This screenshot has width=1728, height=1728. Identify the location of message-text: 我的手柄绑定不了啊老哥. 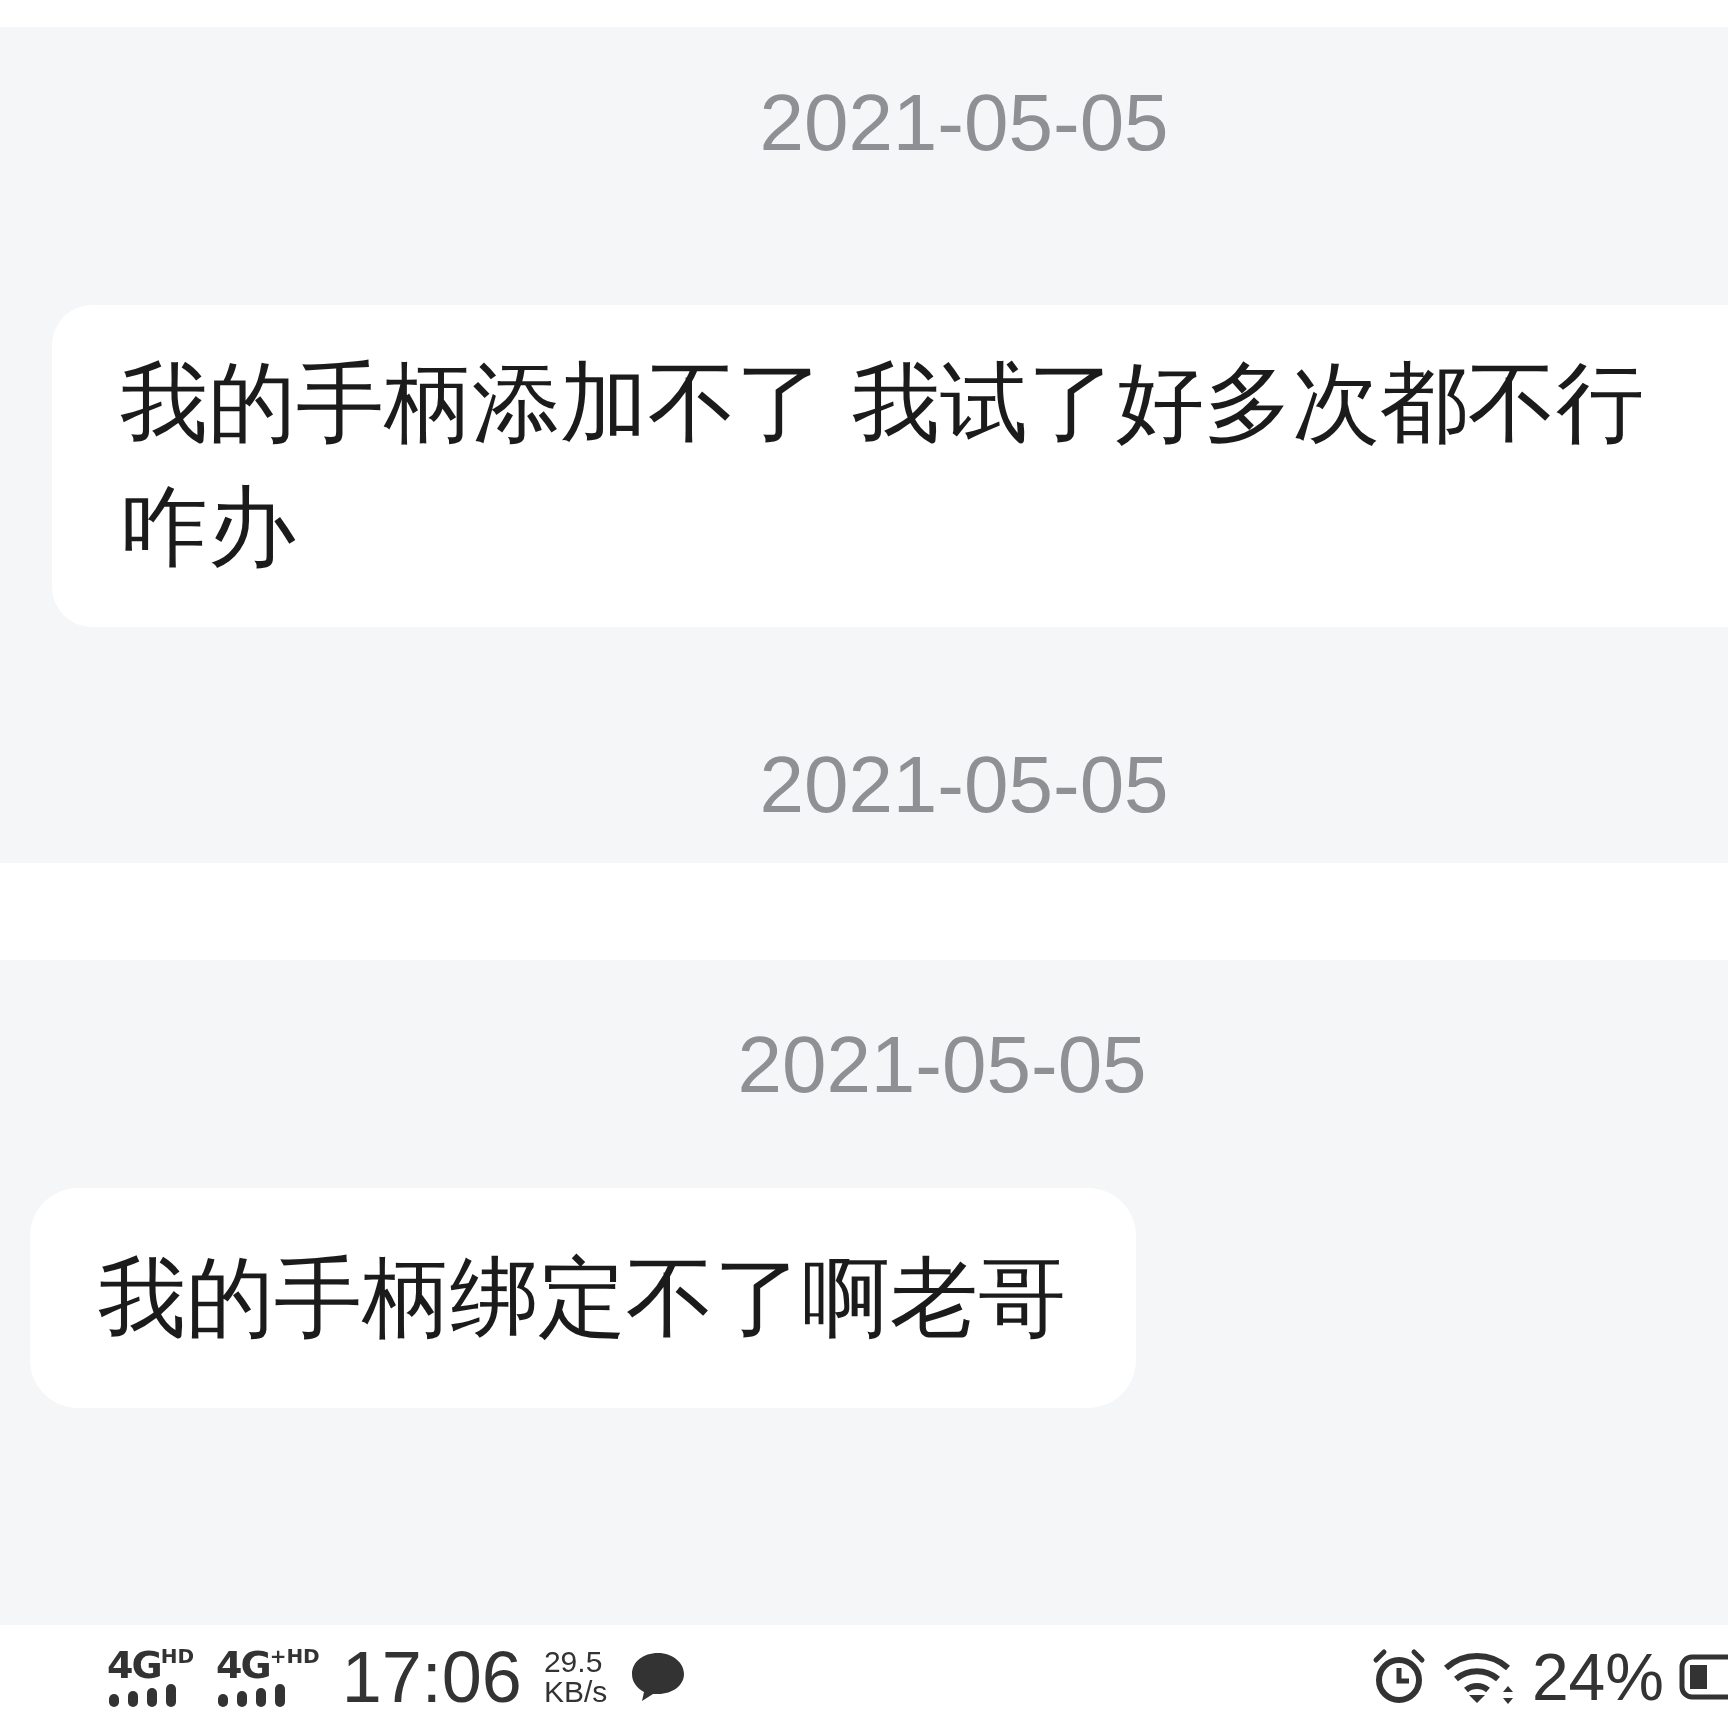
(582, 1297).